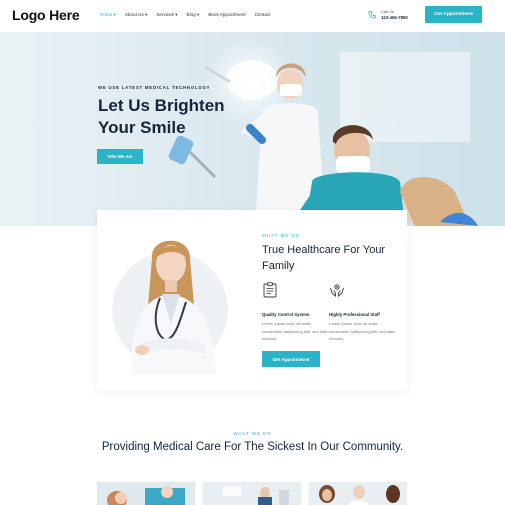 Image resolution: width=505 pixels, height=505 pixels. What do you see at coordinates (270, 290) in the screenshot?
I see `clipboard-icon` at bounding box center [270, 290].